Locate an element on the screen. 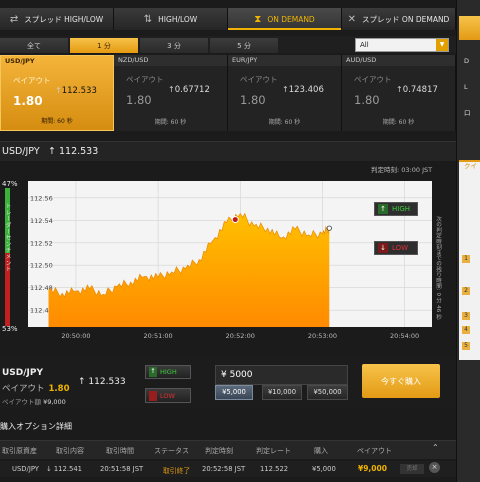  down-arrow-icon: ↓ is located at coordinates (383, 248).